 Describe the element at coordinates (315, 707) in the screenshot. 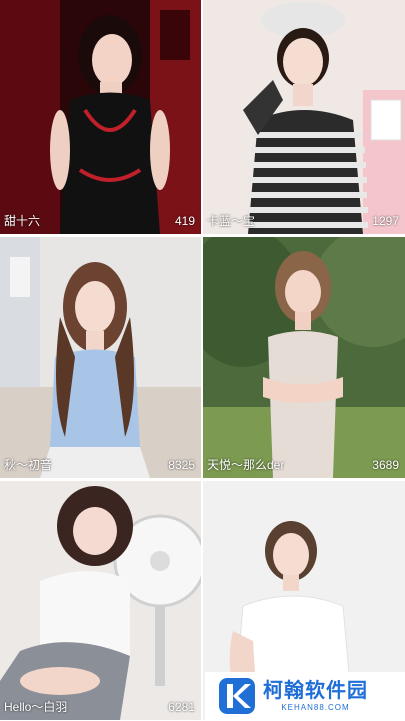

I see `watermark-url: KEHAN88.COM` at that location.